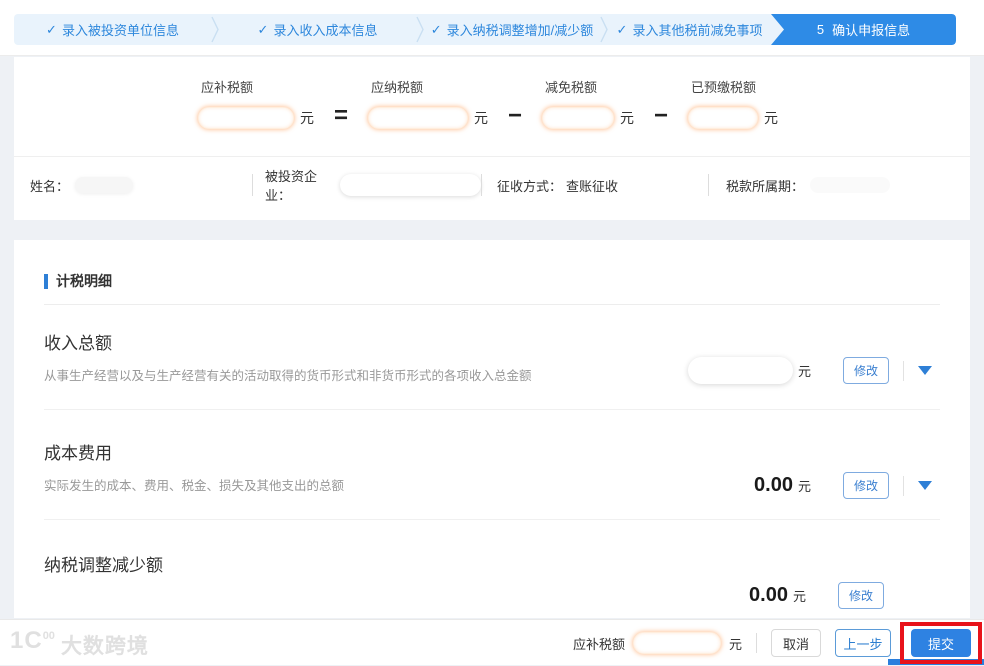 This screenshot has height=666, width=984. I want to click on row-actions: 元 修改, so click(809, 370).